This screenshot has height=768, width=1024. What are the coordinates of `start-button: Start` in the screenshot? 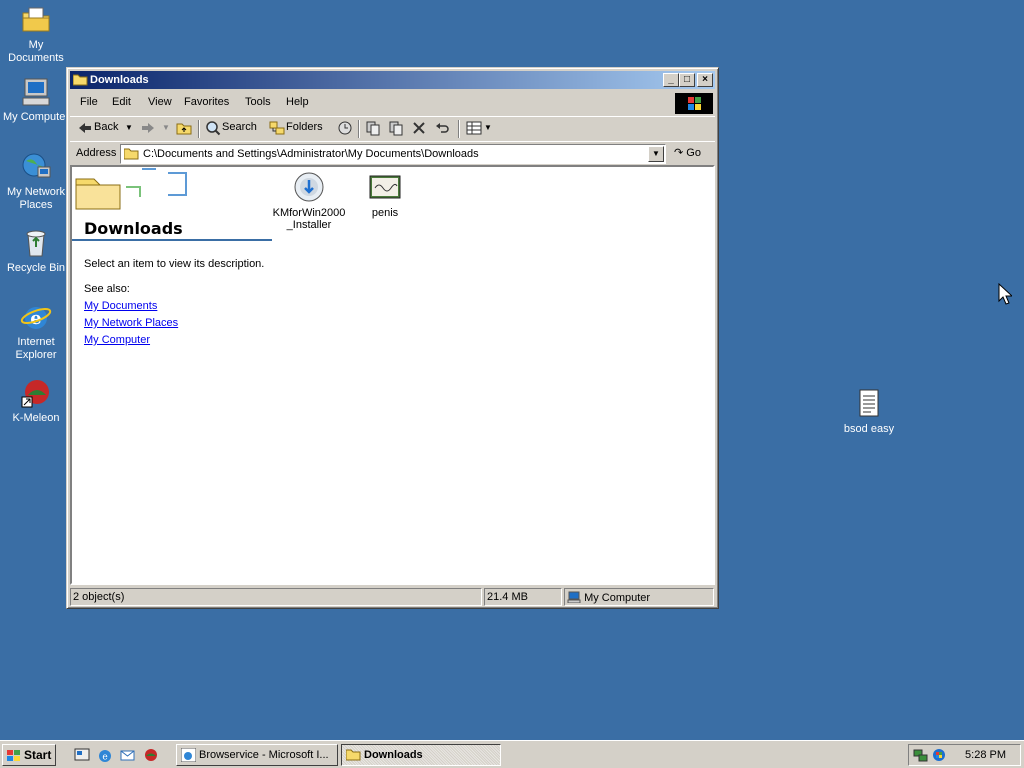 It's located at (29, 755).